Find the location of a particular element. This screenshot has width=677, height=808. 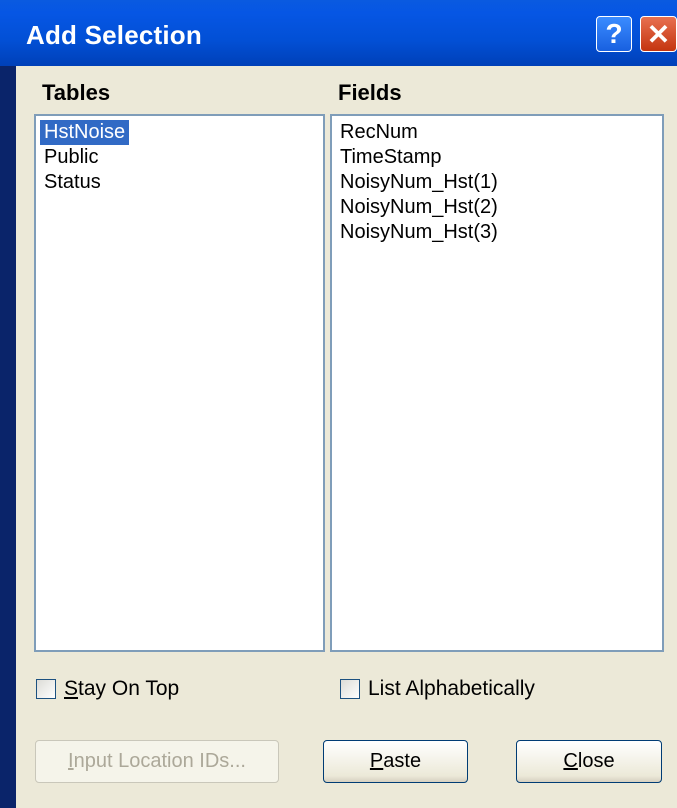

fields-label: Fields is located at coordinates (370, 92).